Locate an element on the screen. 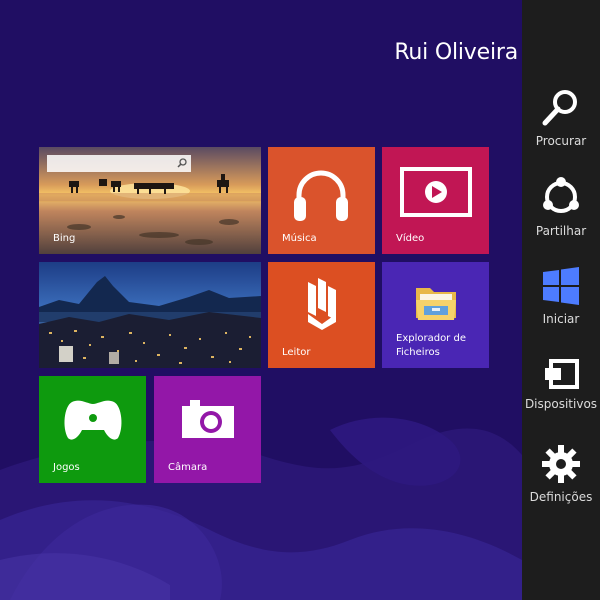  charm-dispositivos: Dispositivos is located at coordinates (561, 398).